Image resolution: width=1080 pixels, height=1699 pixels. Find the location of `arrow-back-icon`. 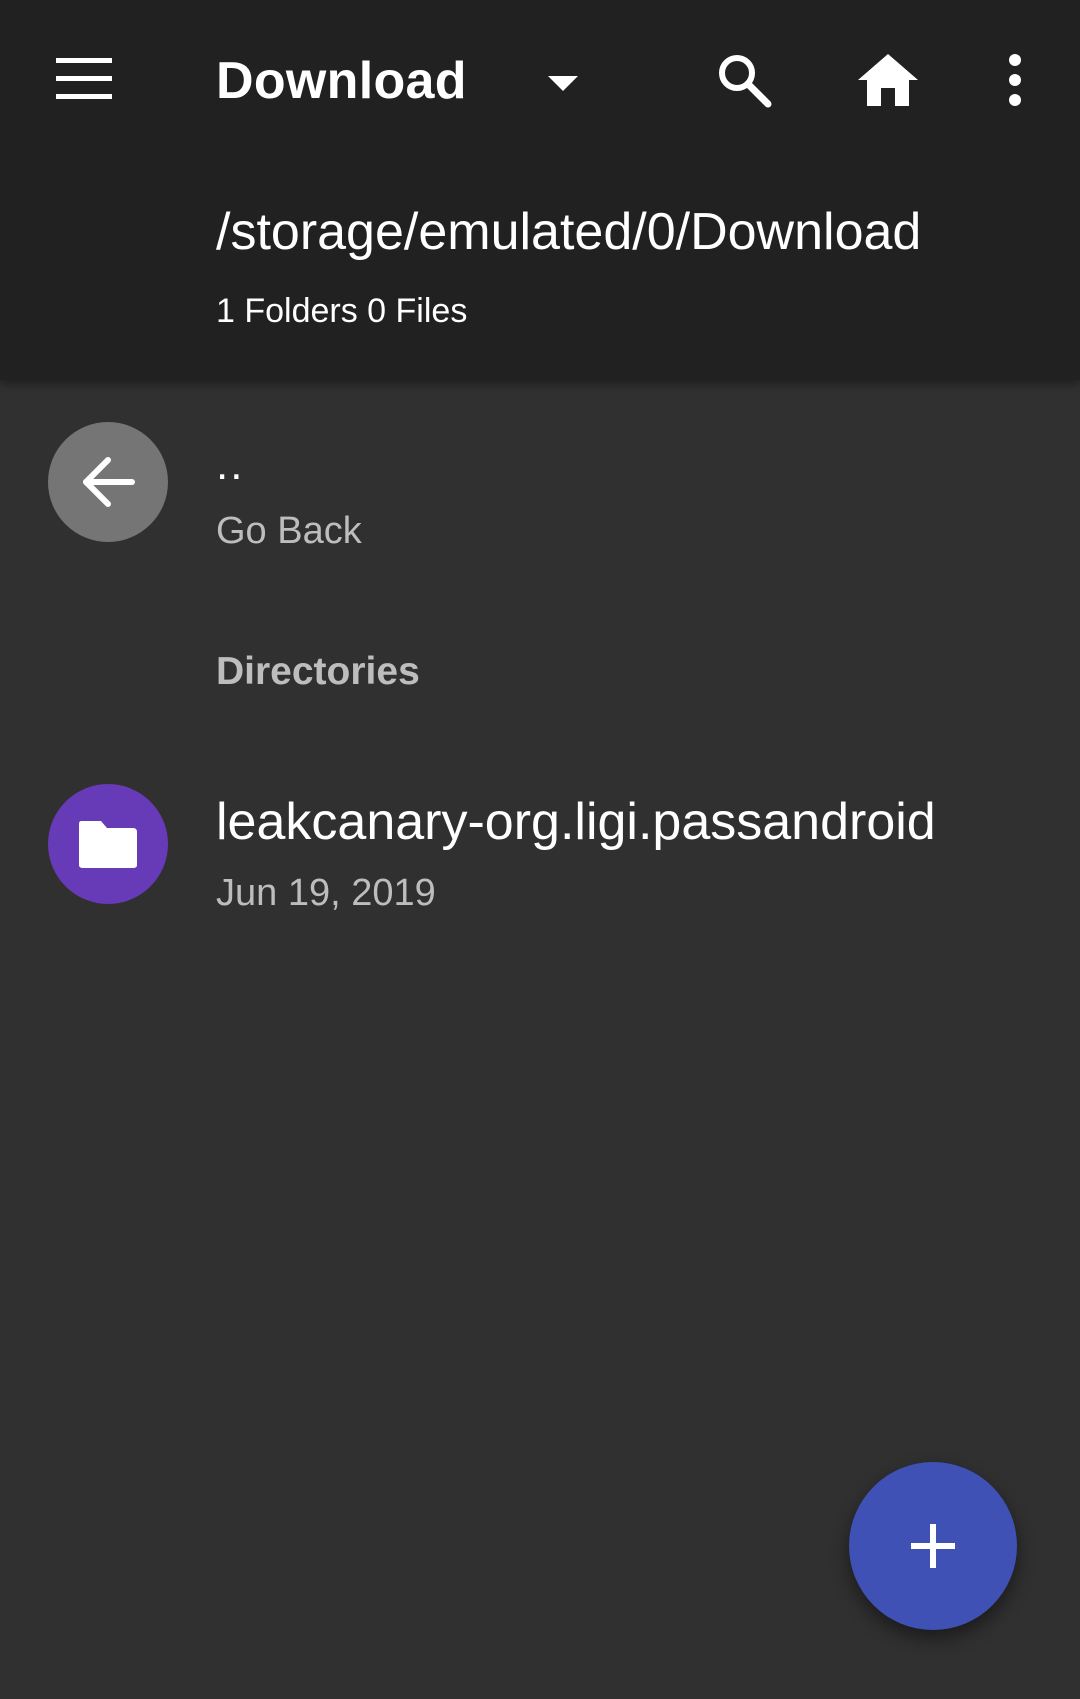

arrow-back-icon is located at coordinates (109, 482).